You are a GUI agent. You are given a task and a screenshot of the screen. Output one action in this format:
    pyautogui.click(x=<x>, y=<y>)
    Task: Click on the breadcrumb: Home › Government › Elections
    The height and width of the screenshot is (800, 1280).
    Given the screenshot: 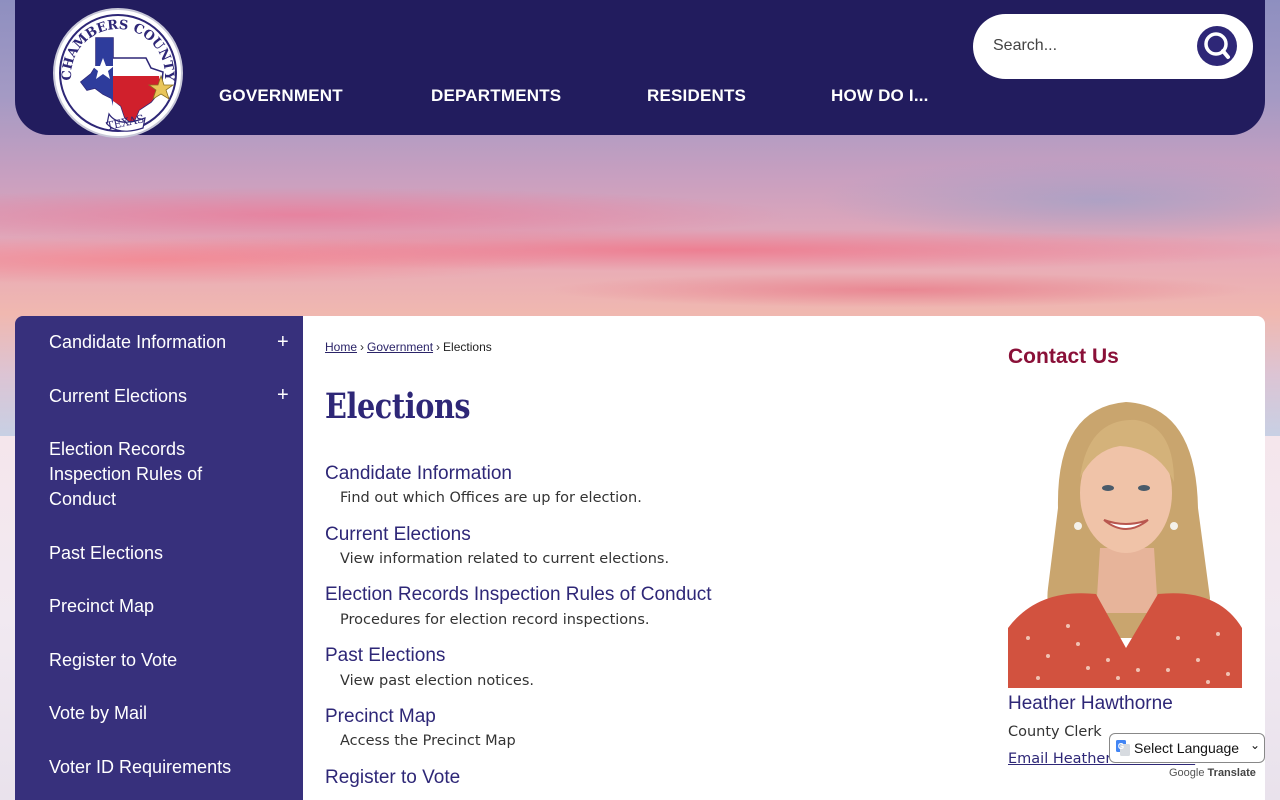 What is the action you would take?
    pyautogui.click(x=408, y=347)
    